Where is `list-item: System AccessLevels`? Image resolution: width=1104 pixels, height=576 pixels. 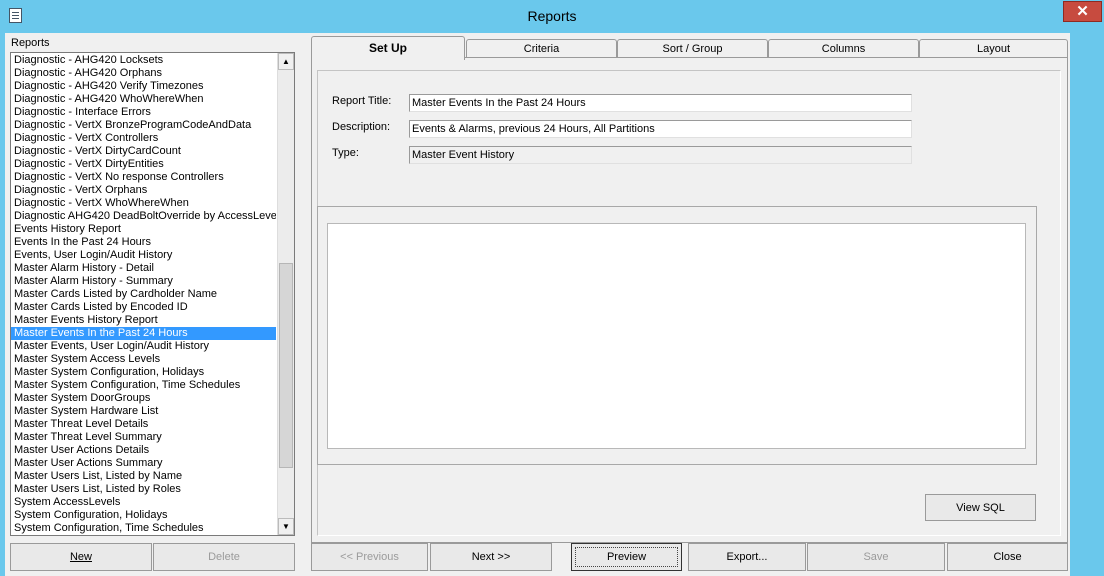
list-item: System AccessLevels is located at coordinates (143, 502).